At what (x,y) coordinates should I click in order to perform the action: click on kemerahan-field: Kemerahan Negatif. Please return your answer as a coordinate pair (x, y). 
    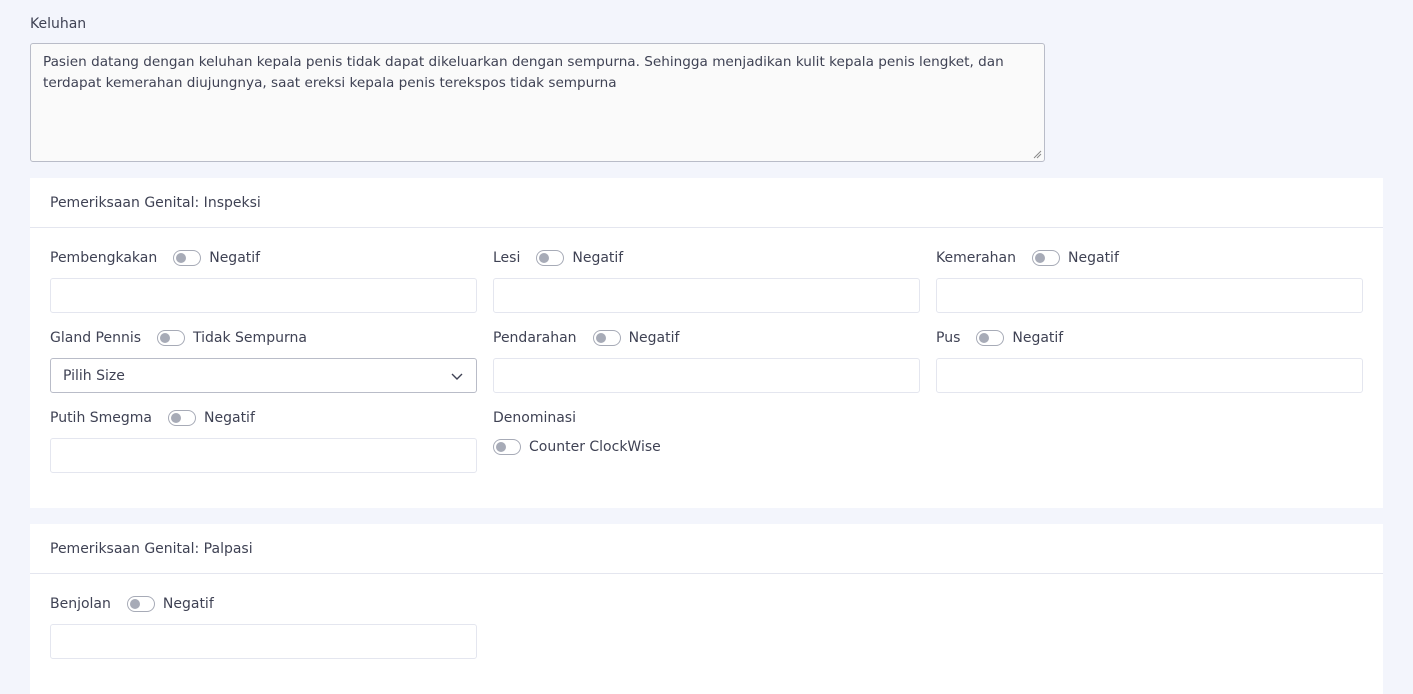
    Looking at the image, I should click on (1149, 280).